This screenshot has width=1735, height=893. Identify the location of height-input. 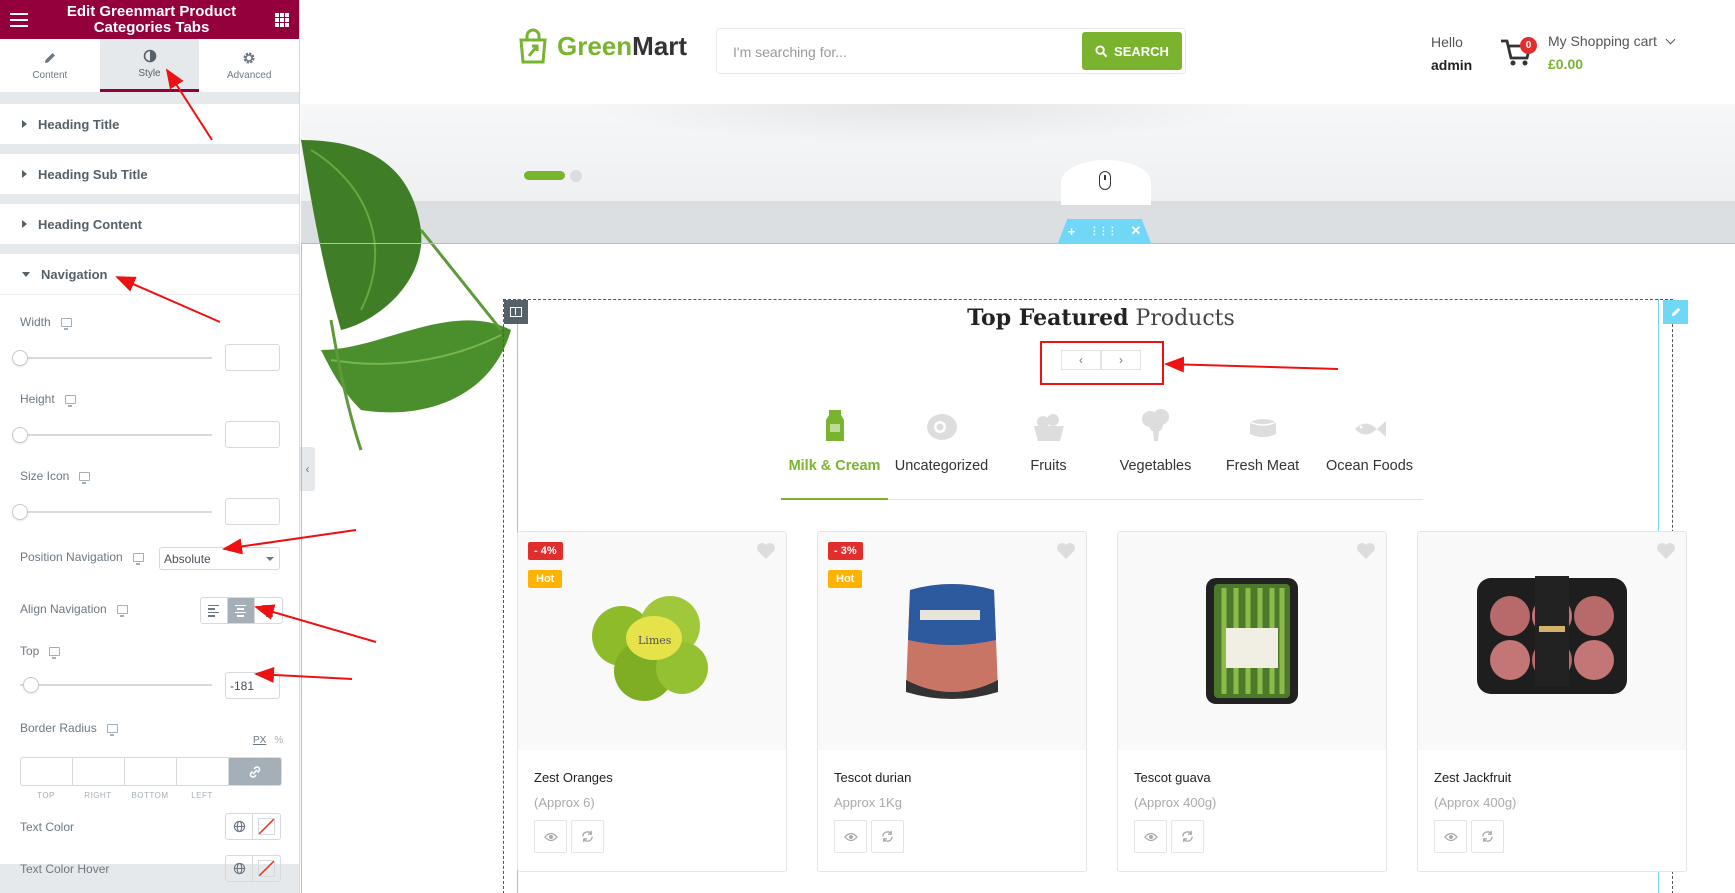
(252, 434).